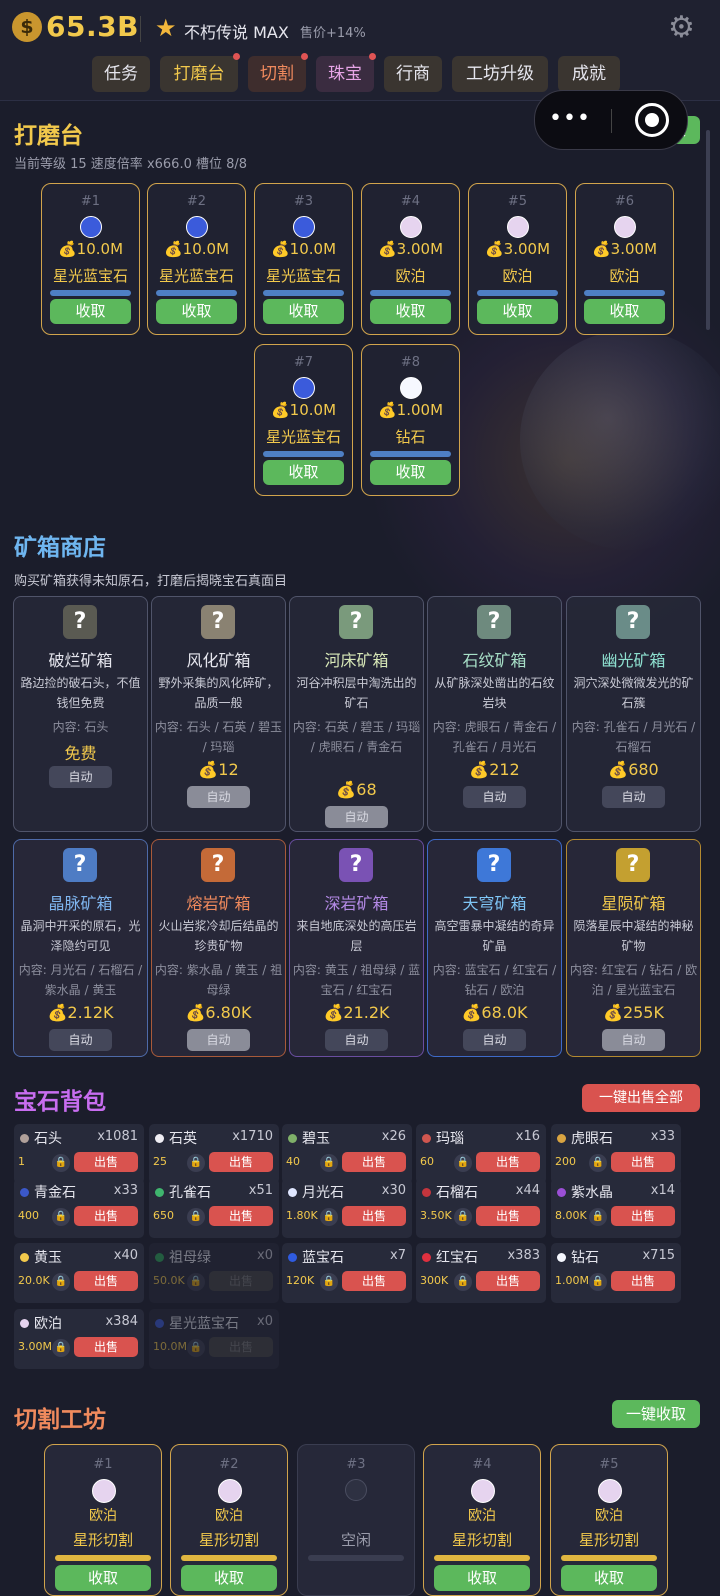 Image resolution: width=720 pixels, height=1596 pixels. I want to click on cutting-collect-all-button: 一键收取, so click(656, 1414).